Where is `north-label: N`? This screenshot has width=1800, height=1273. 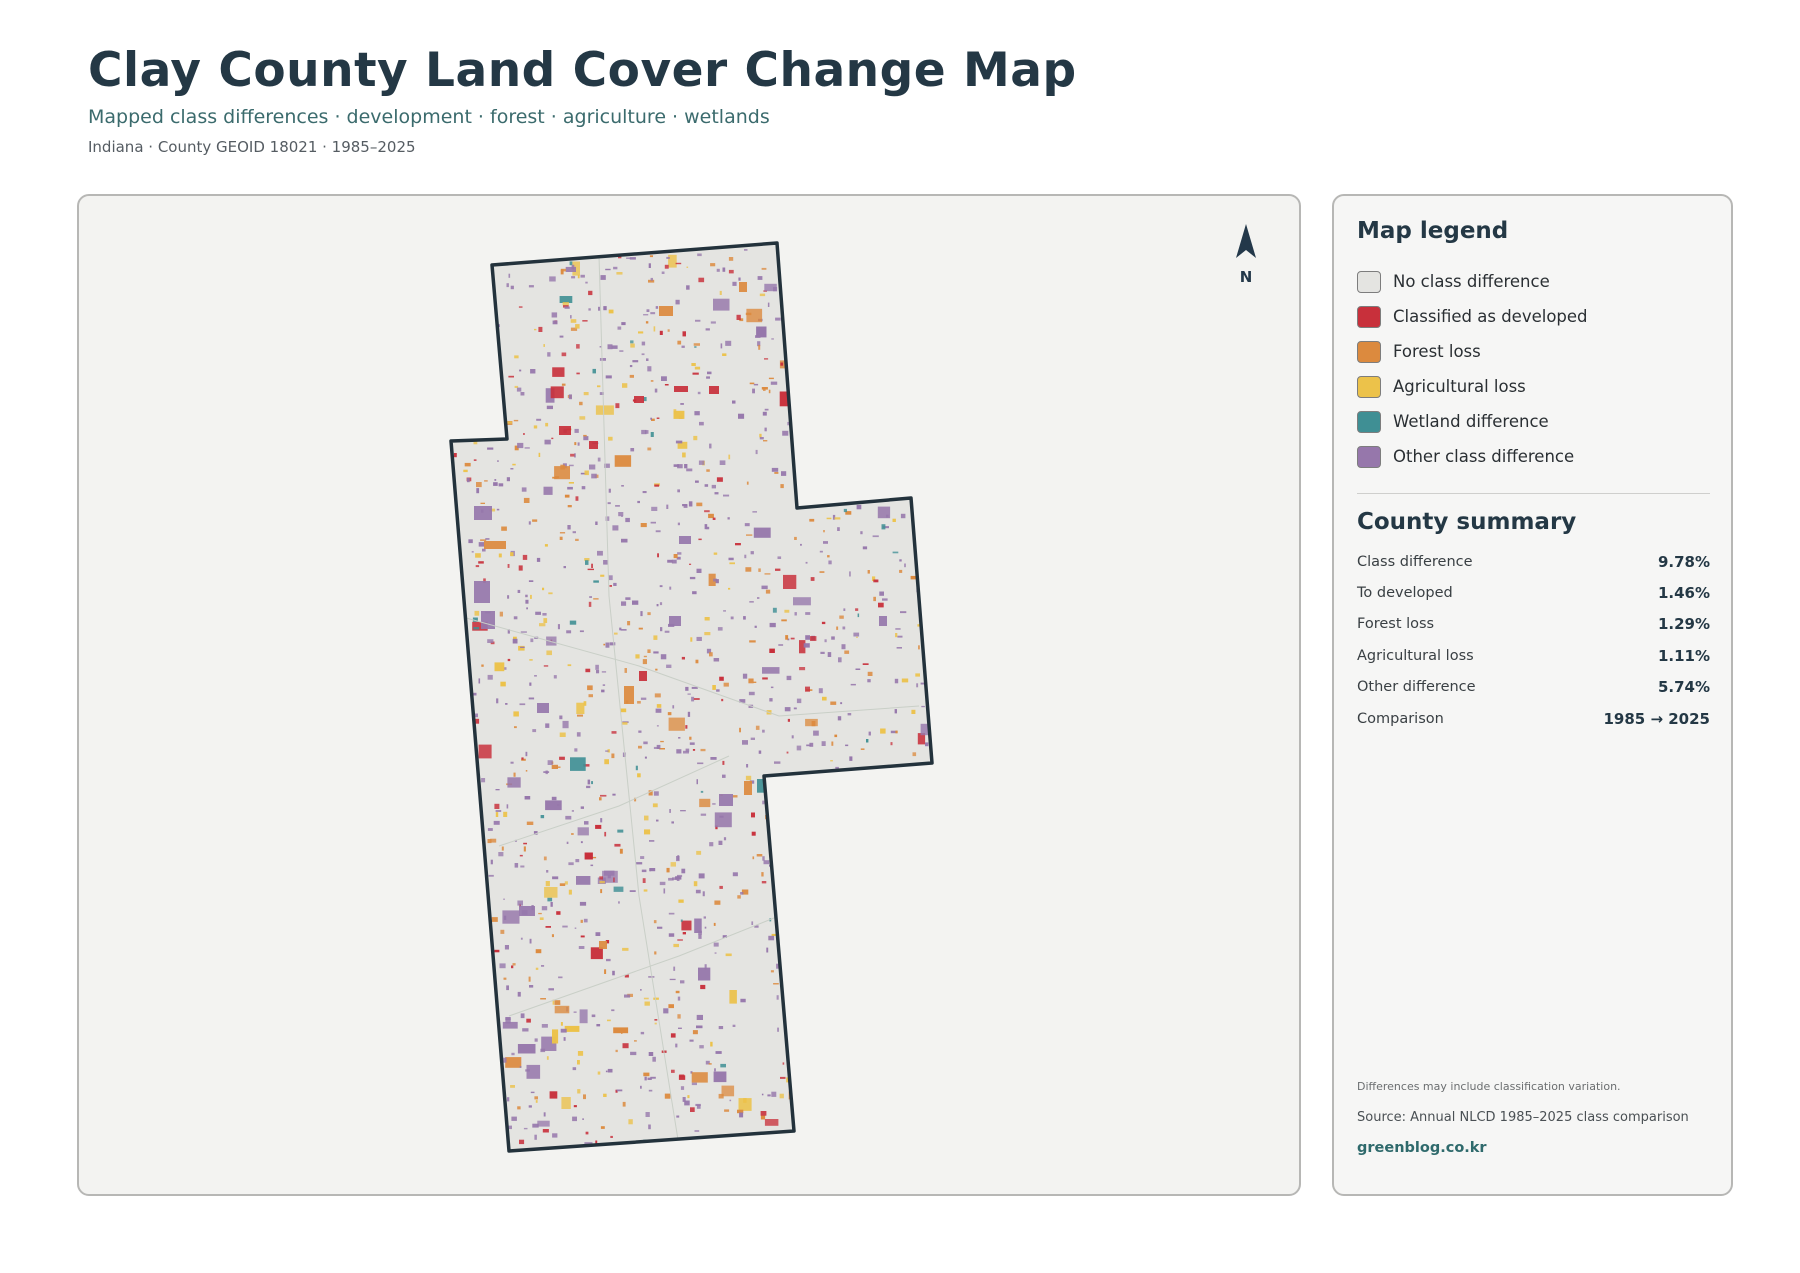
north-label: N is located at coordinates (1246, 277).